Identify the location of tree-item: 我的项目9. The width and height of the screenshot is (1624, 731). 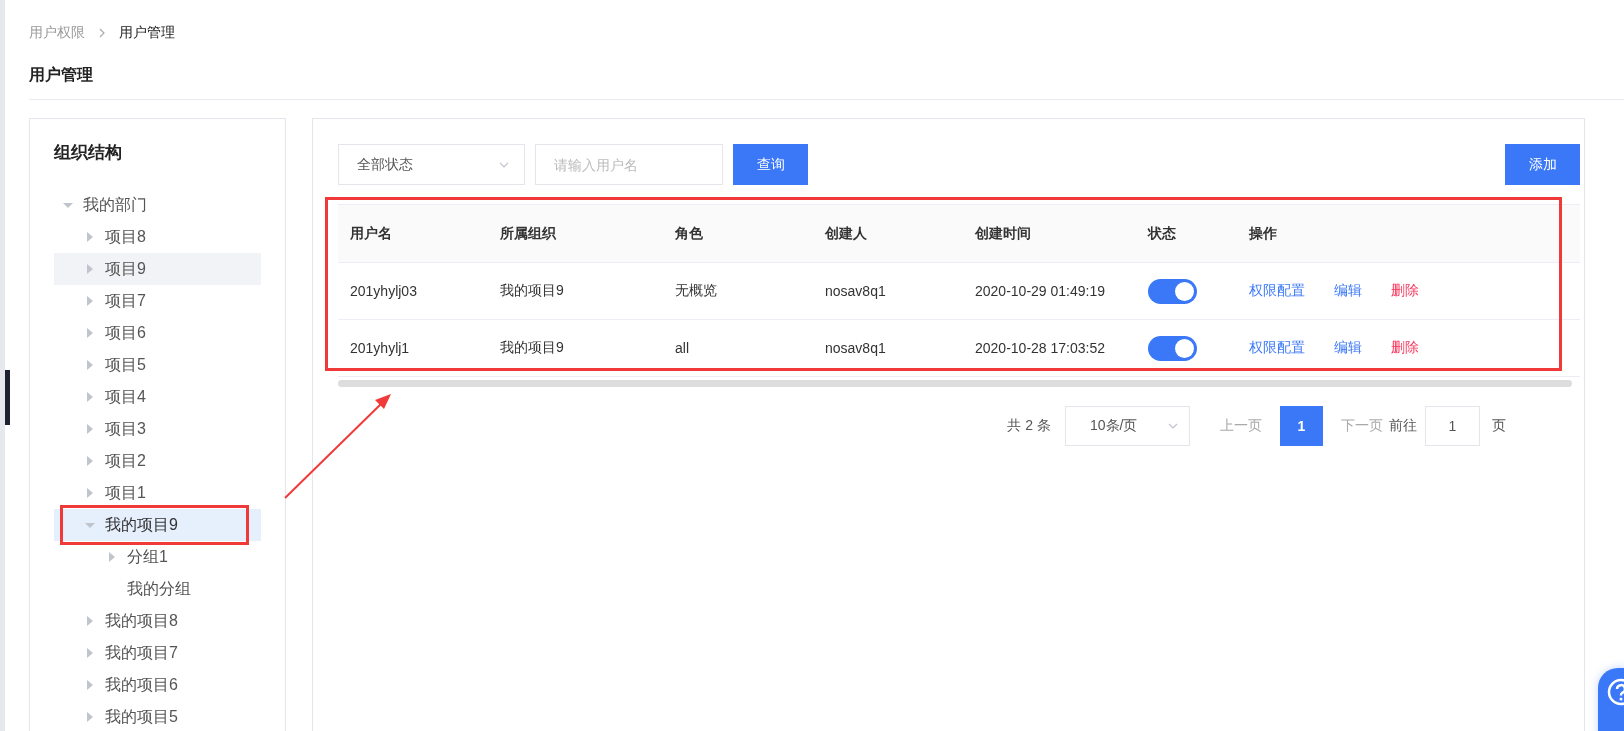
(157, 525).